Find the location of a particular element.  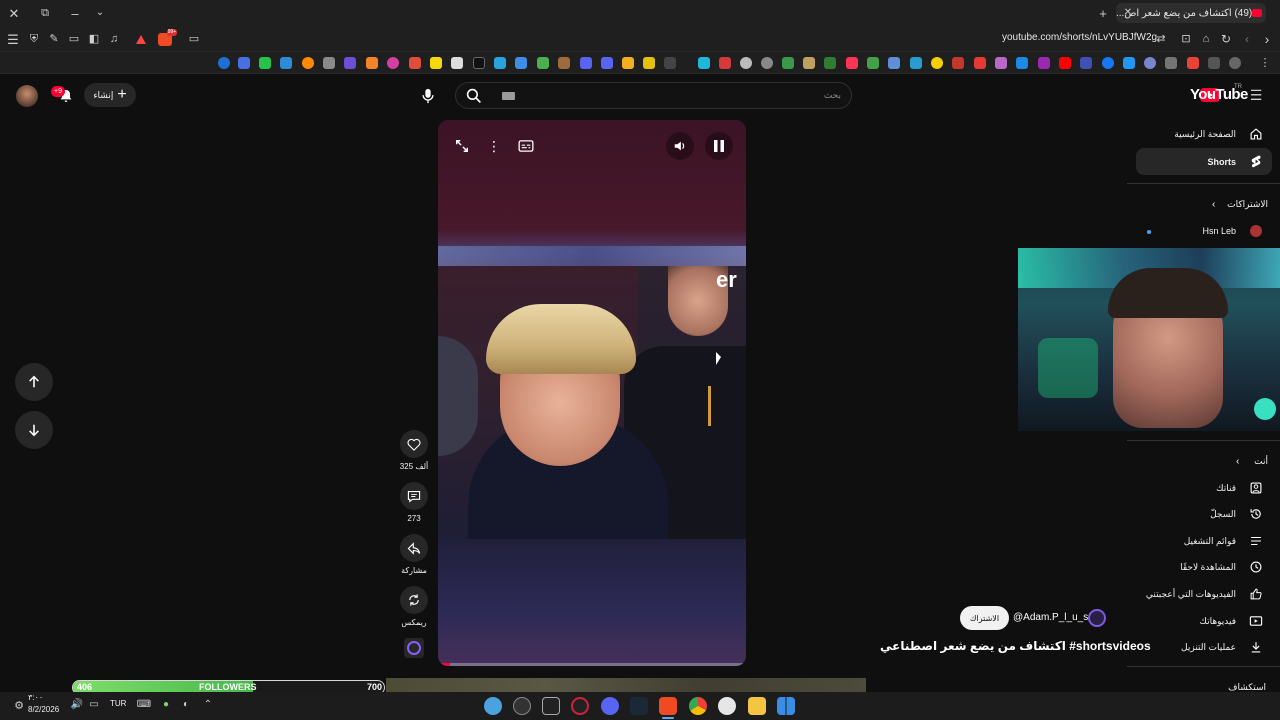

guide-item-shorts: Shorts is located at coordinates (1204, 161).